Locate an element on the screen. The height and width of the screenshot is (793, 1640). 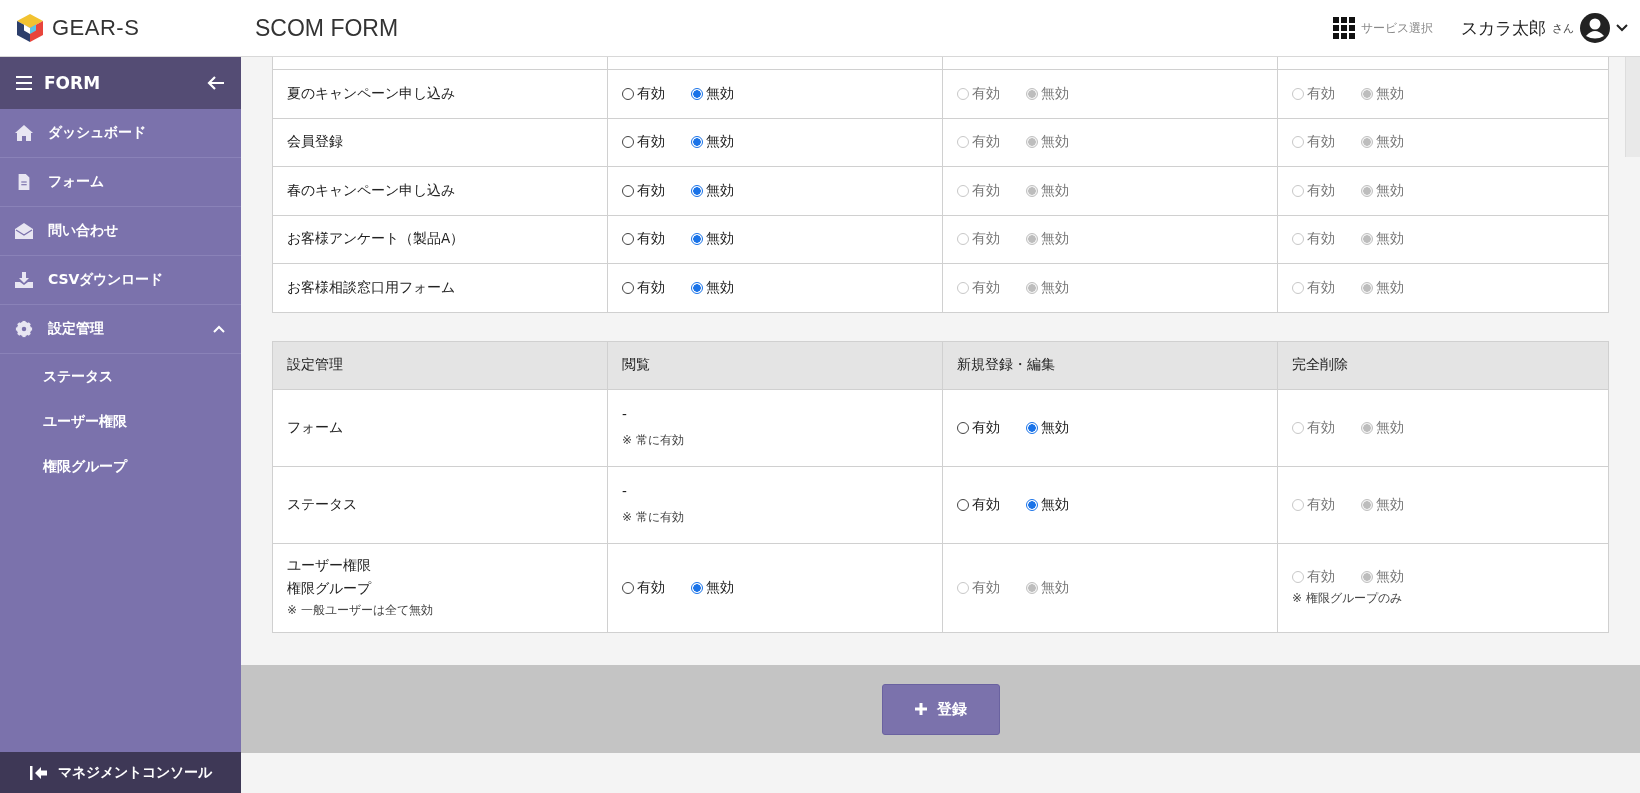
sidebar-item-label: 設定管理 is located at coordinates (76, 329).